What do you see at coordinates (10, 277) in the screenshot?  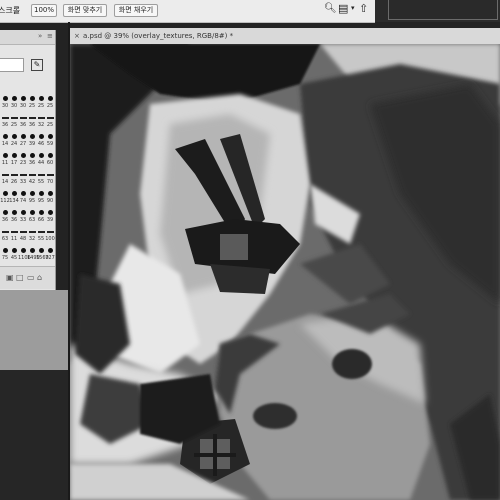 I see `brush-preset-icon: ▣` at bounding box center [10, 277].